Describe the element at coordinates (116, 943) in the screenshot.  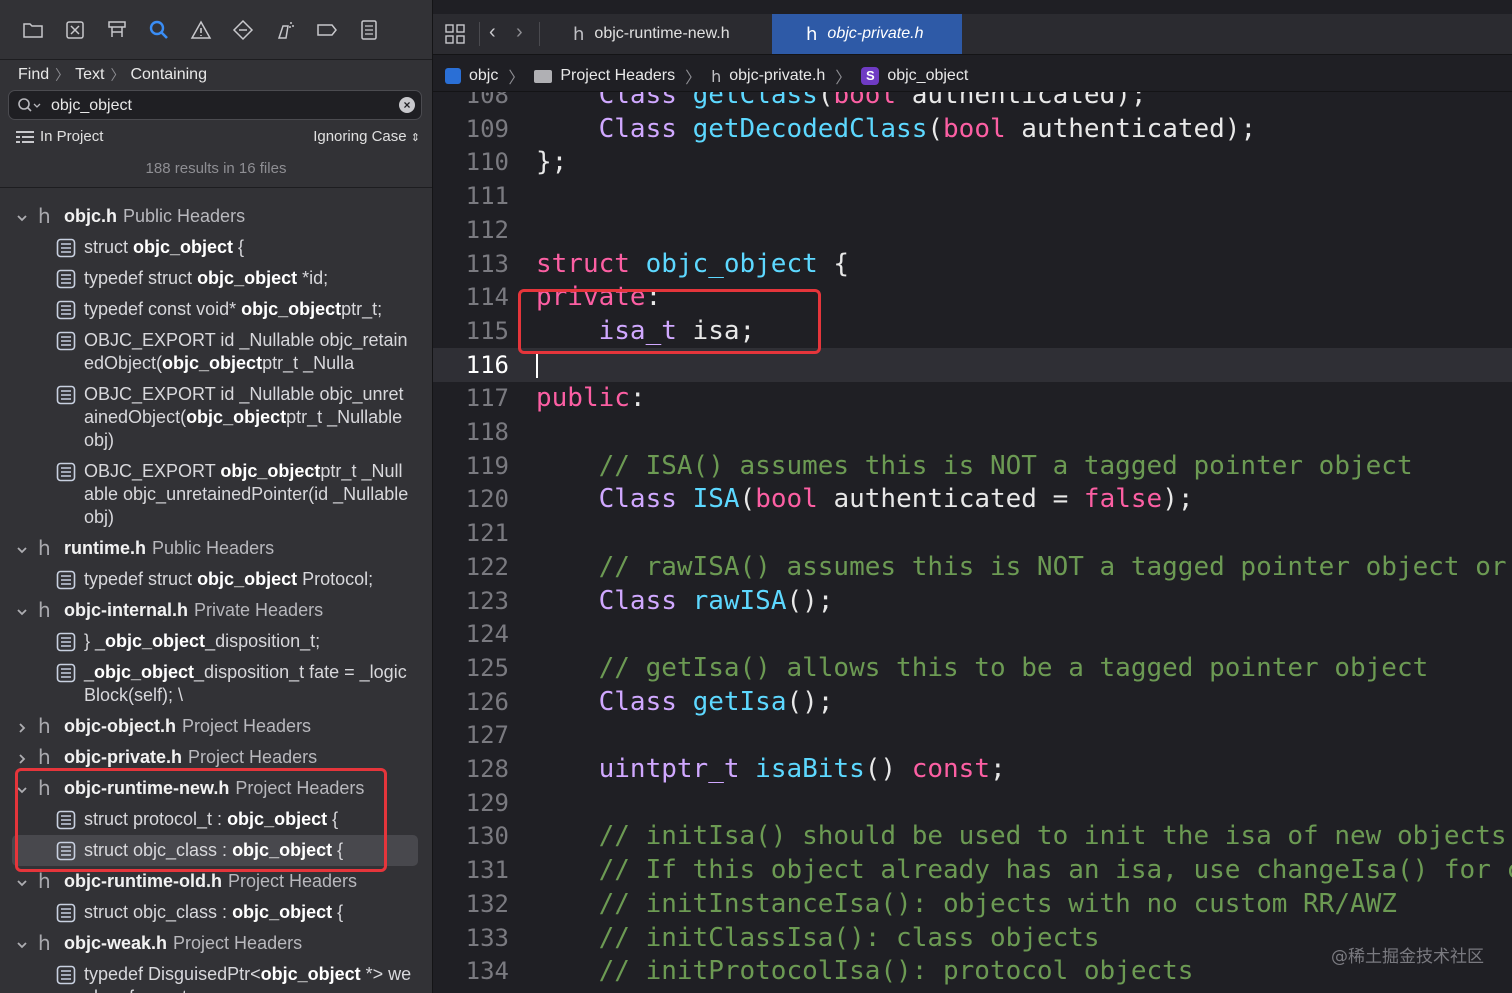
I see `file-name: objc-weak.h` at that location.